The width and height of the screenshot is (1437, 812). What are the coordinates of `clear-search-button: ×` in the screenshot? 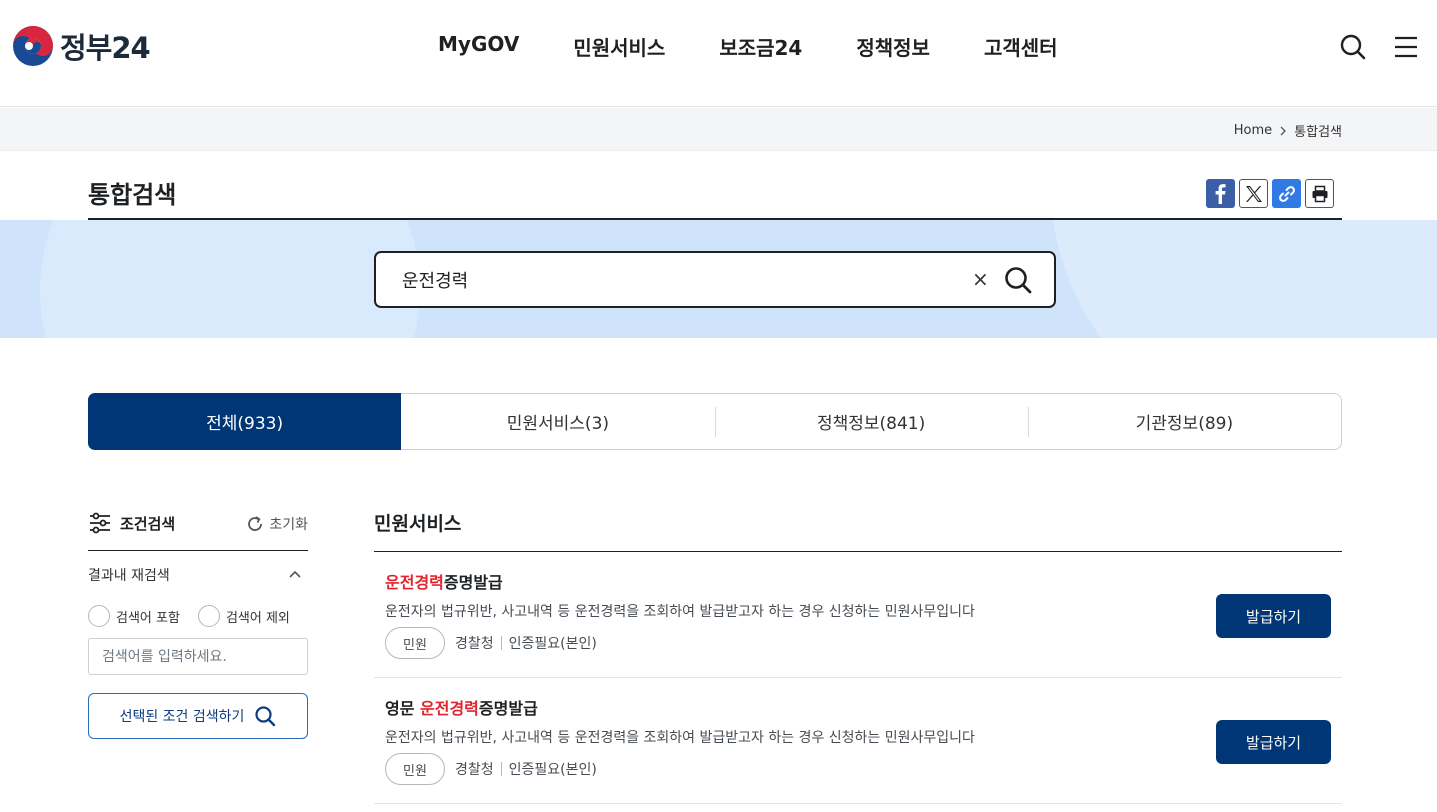 It's located at (980, 279).